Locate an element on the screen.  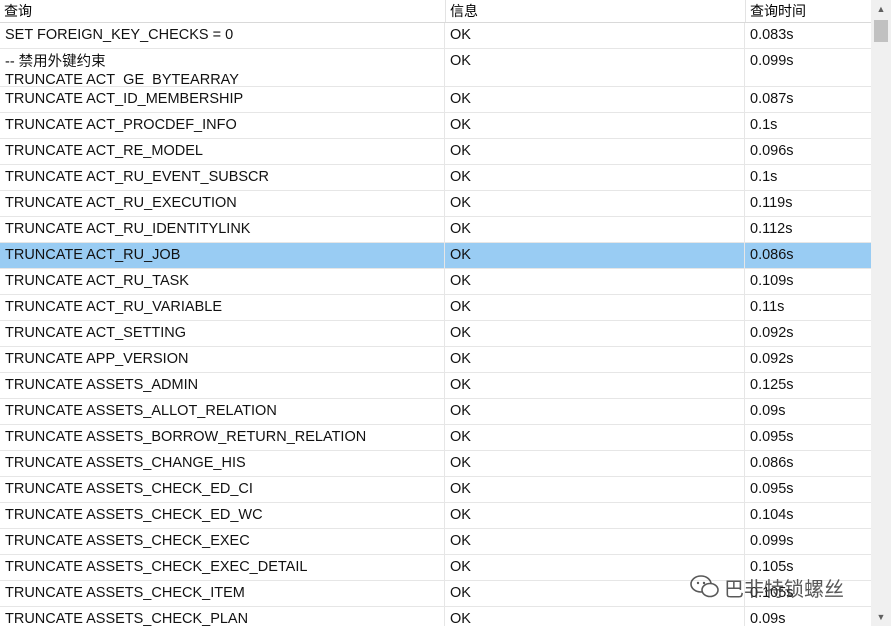
table-row: TRUNCATE ACT_RU_TASK OK 0.109s is located at coordinates (435, 282).